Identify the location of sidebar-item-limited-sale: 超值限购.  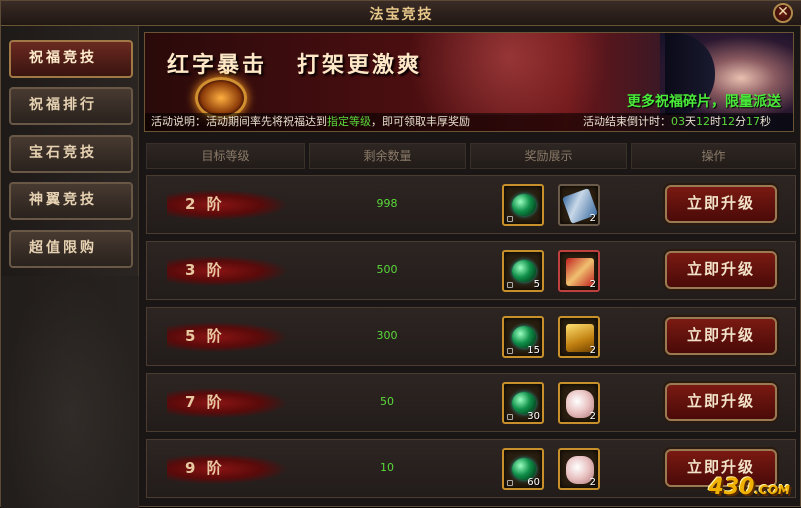
(71, 249).